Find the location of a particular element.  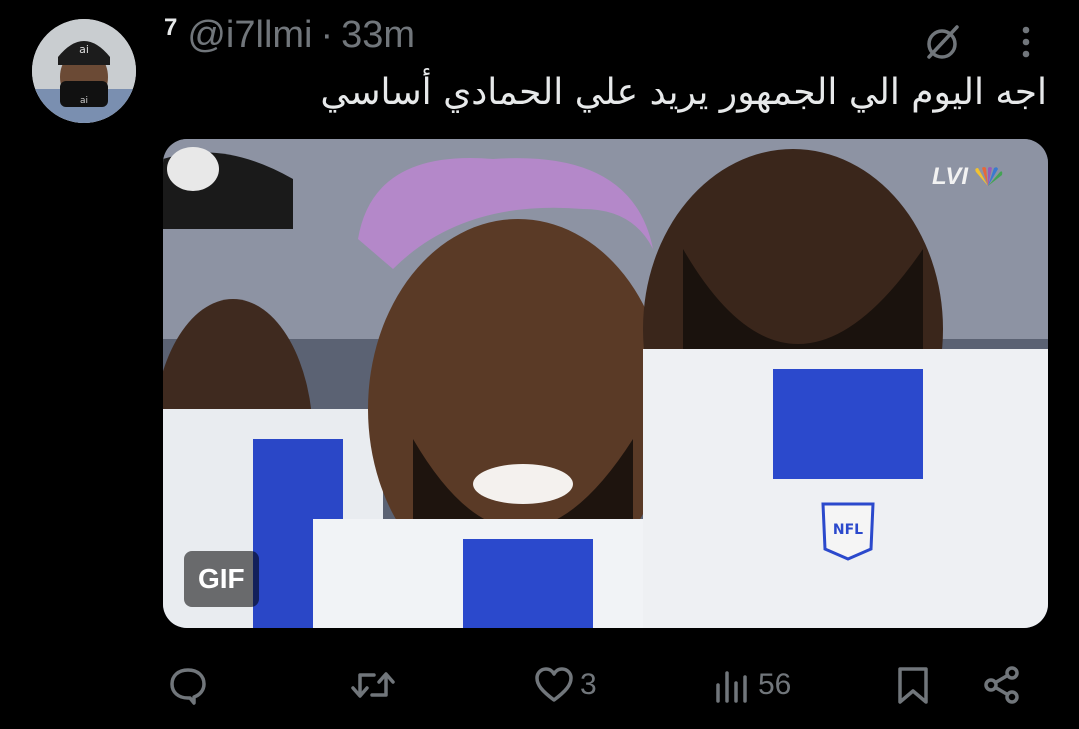

svg-text: ai is located at coordinates (84, 101).